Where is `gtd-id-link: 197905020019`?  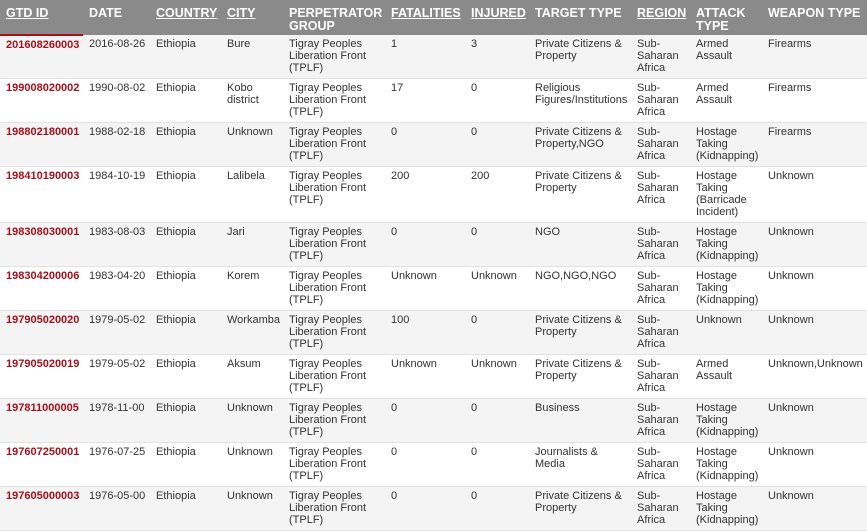
gtd-id-link: 197905020019 is located at coordinates (42, 364).